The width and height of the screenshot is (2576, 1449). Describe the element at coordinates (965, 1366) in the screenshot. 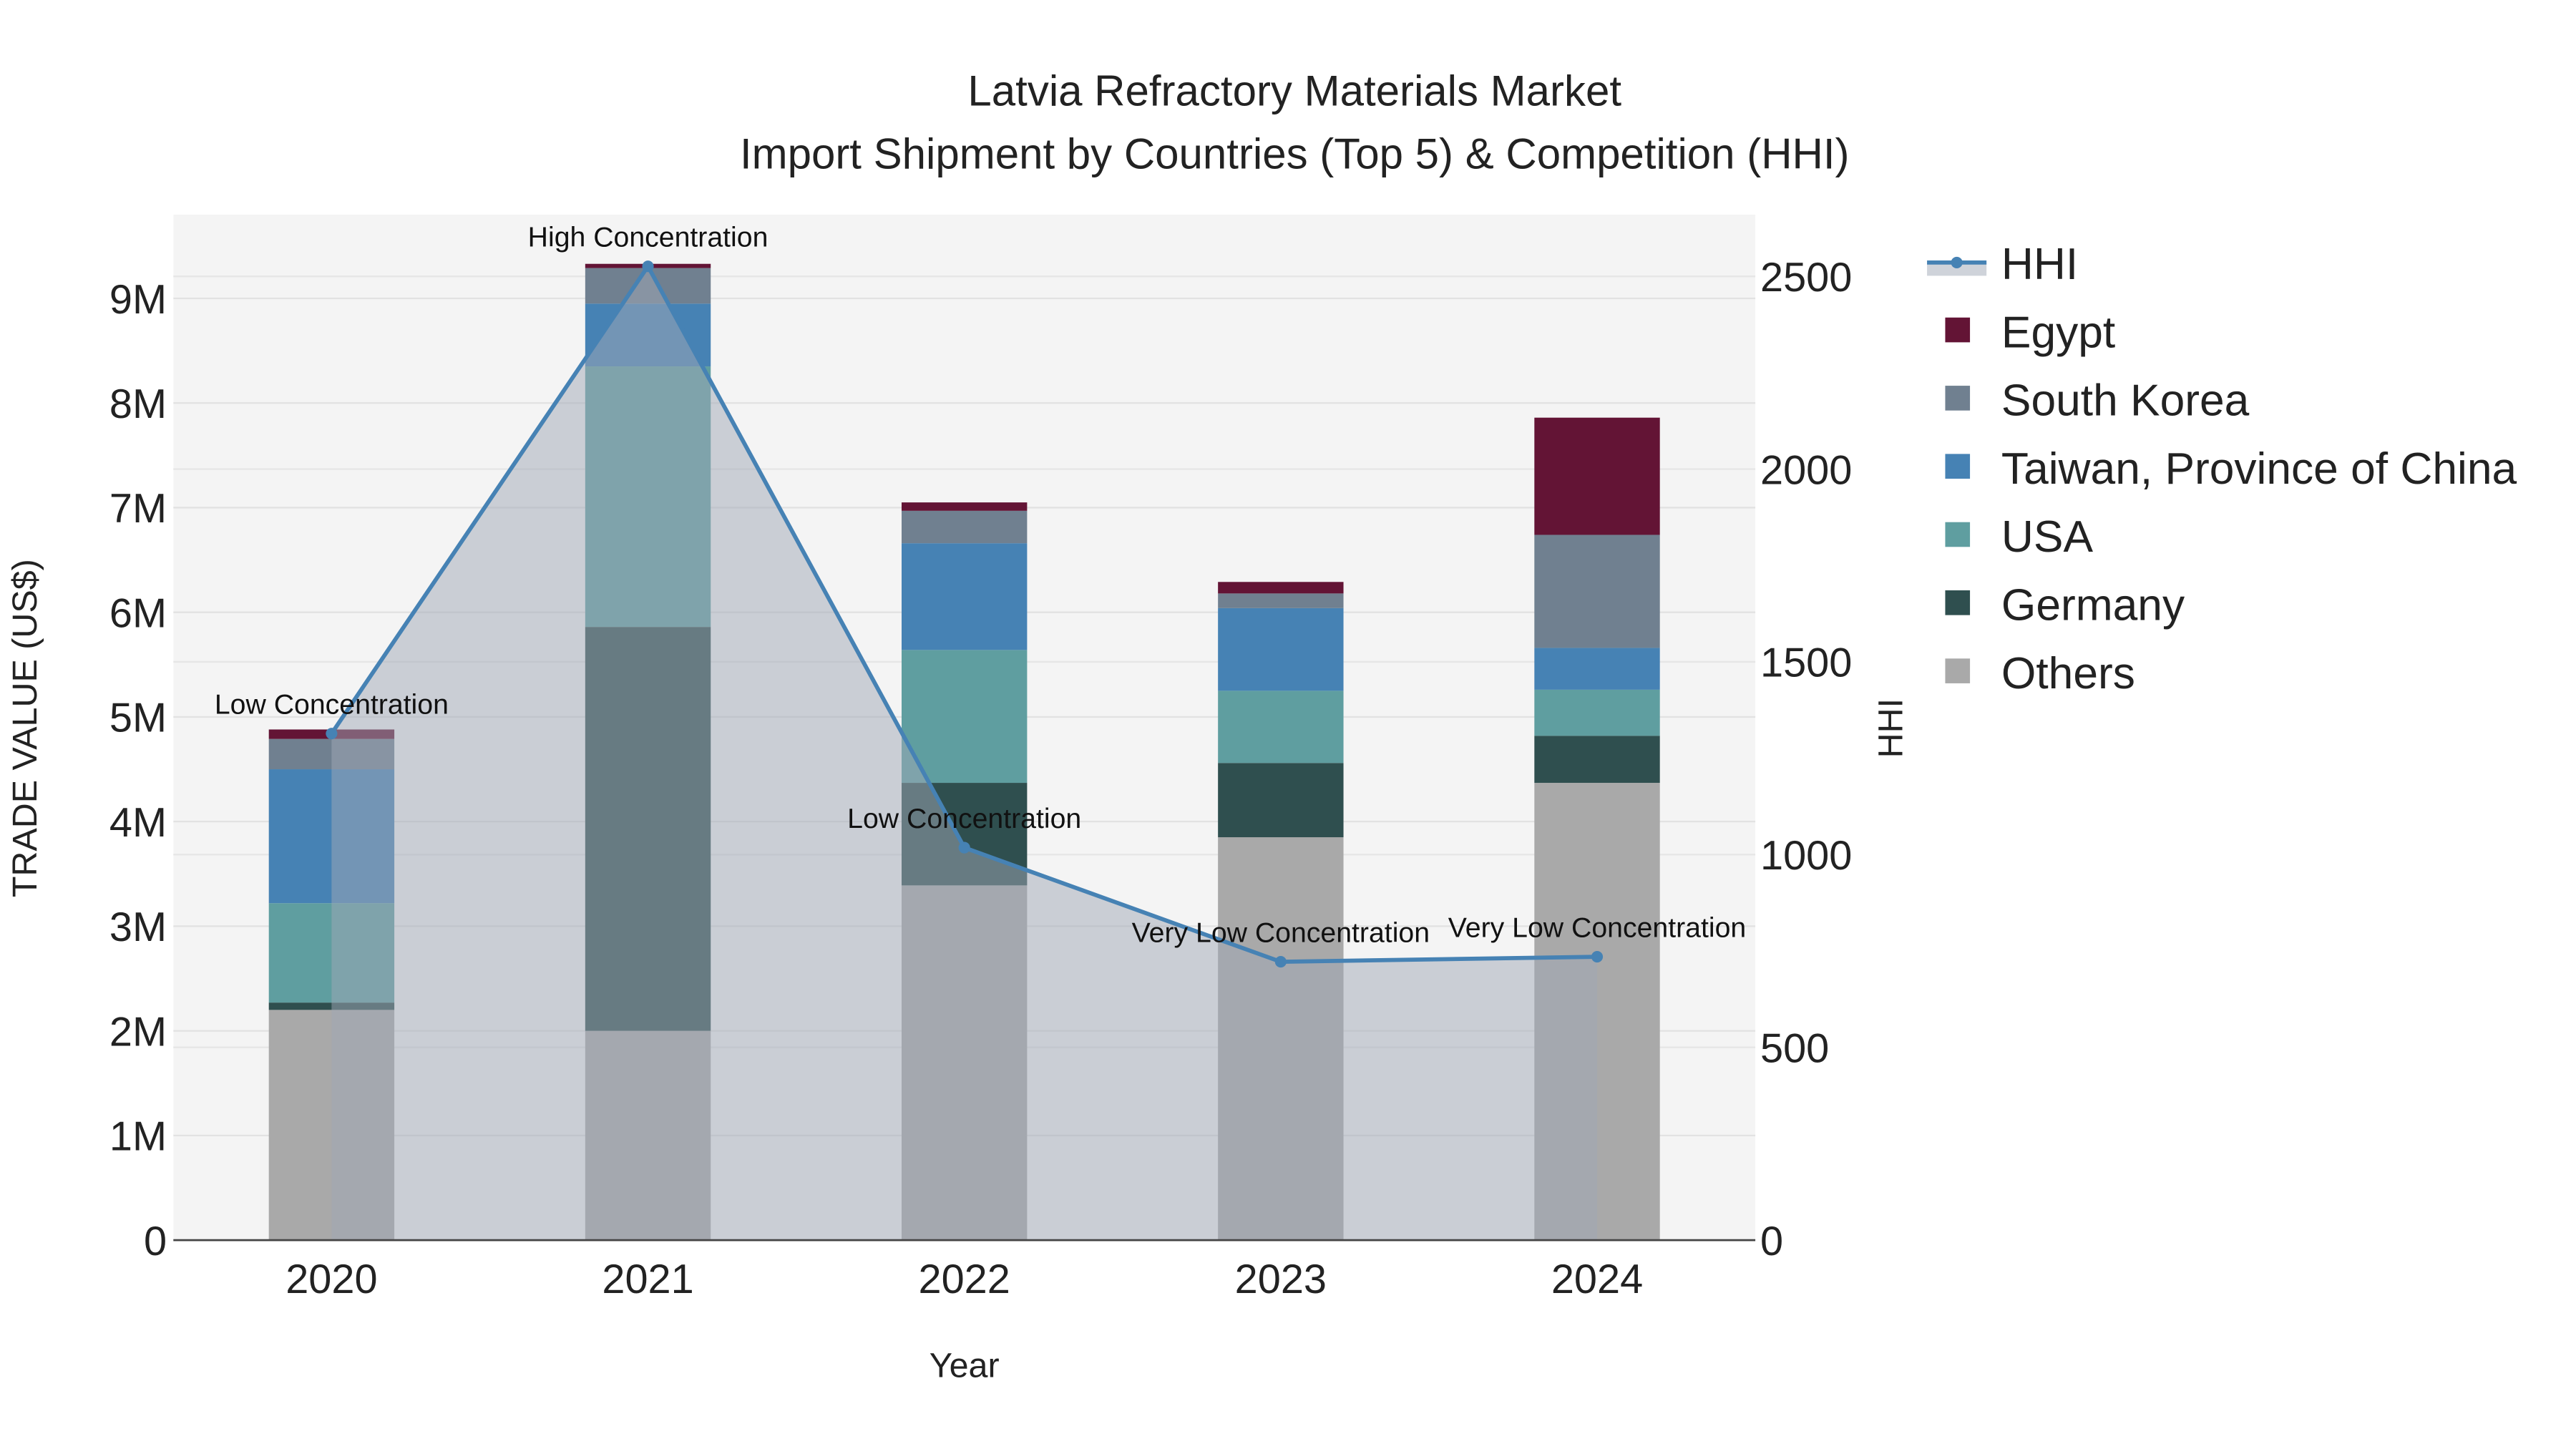

I see `x-axis-title: Year` at that location.